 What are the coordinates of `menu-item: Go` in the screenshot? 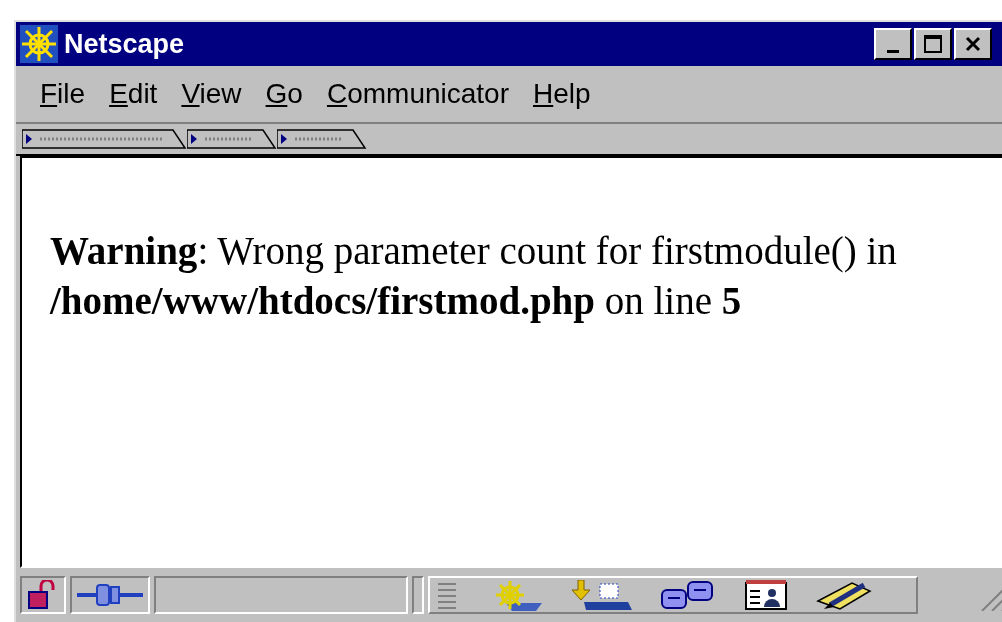 It's located at (284, 94).